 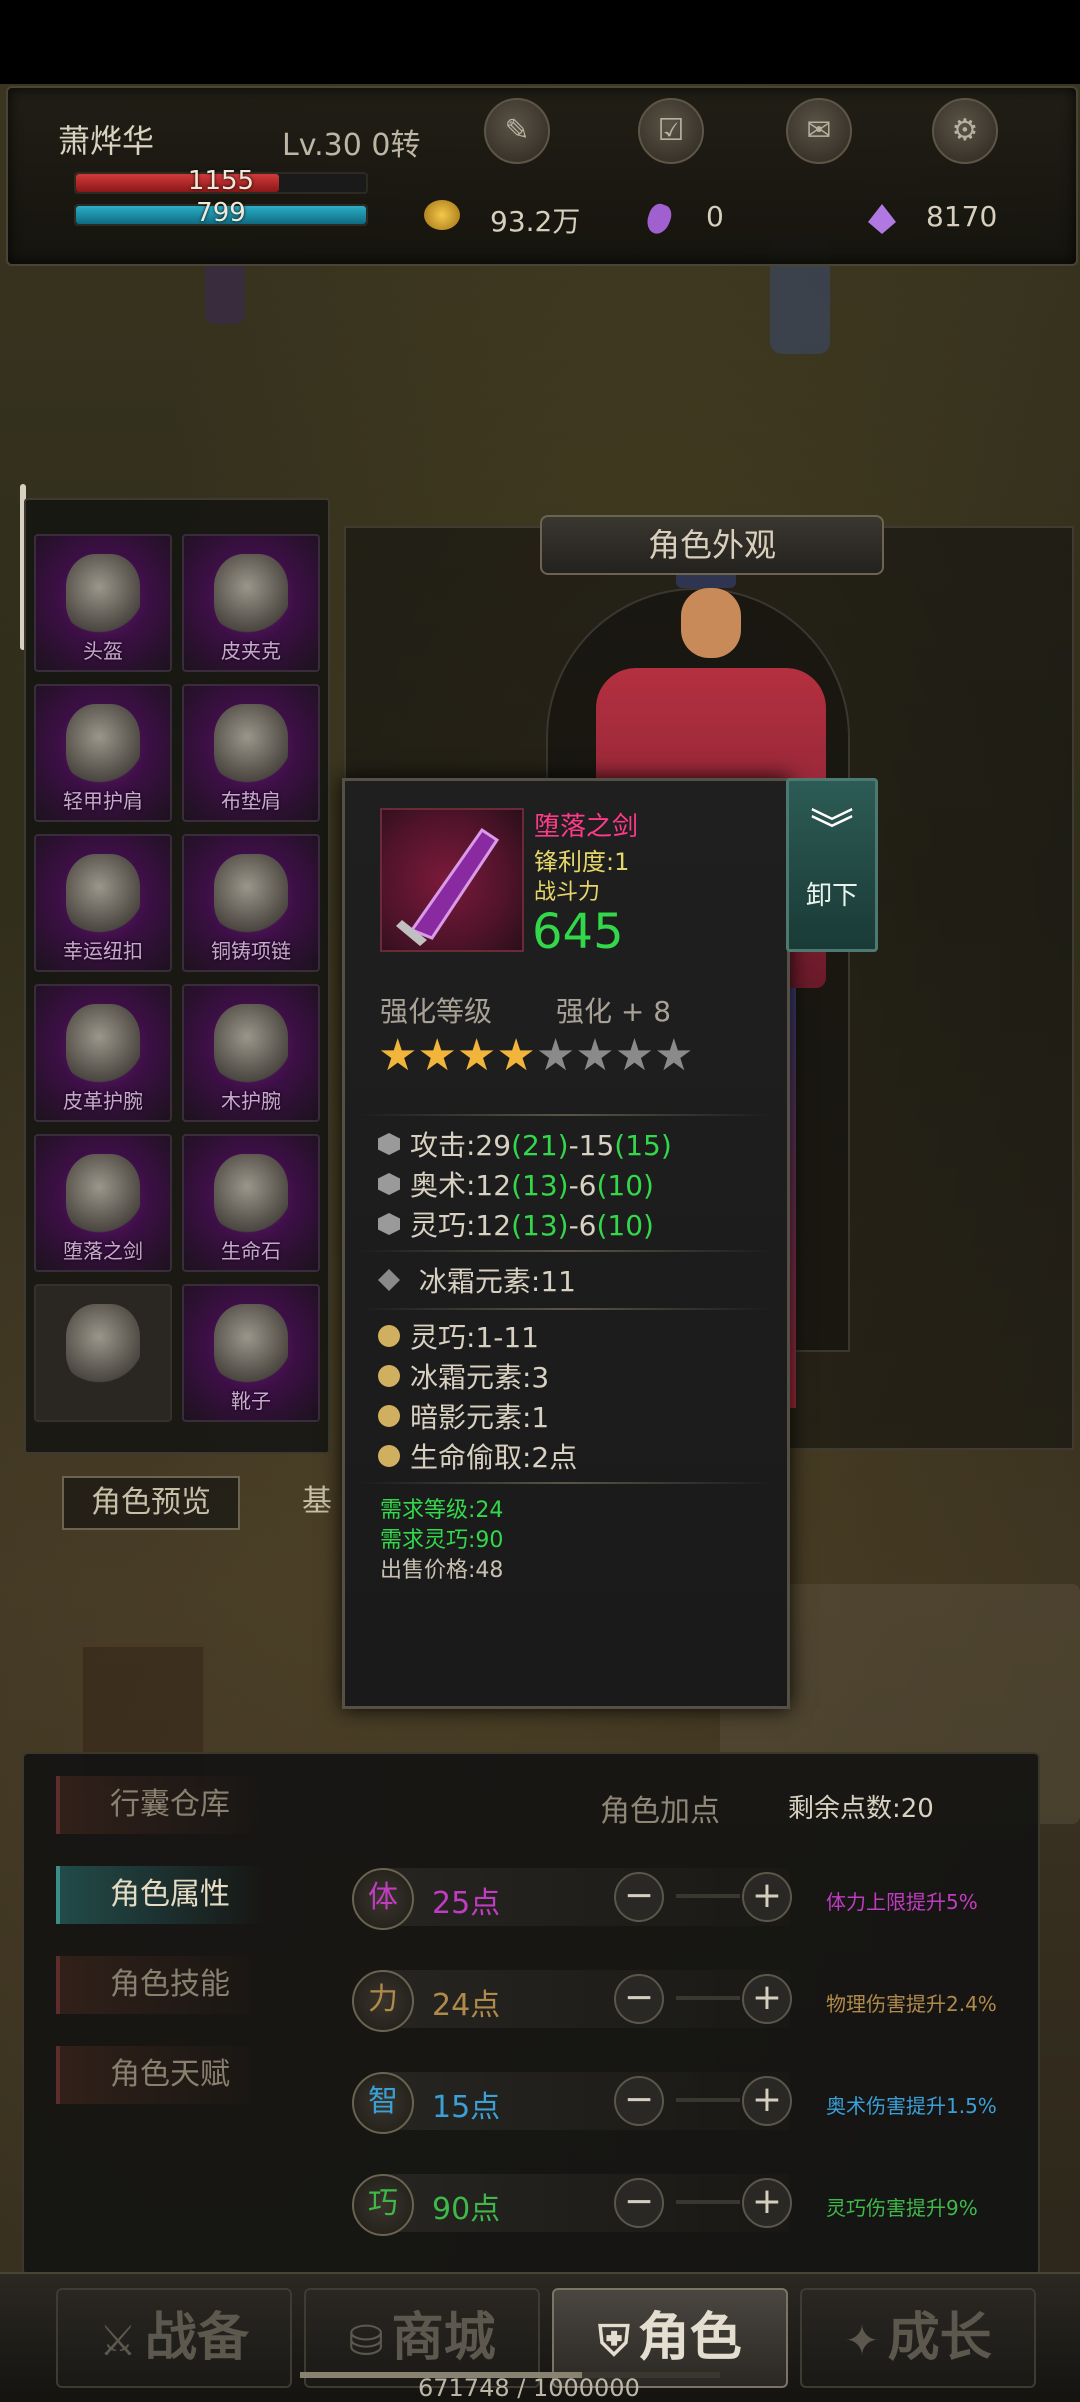 What do you see at coordinates (540, 42) in the screenshot?
I see `status-bar` at bounding box center [540, 42].